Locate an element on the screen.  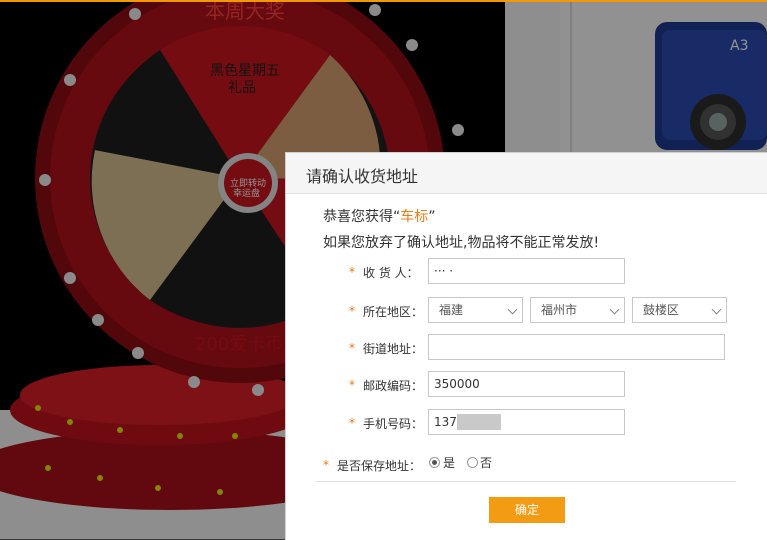
dialog-divider is located at coordinates (526, 481).